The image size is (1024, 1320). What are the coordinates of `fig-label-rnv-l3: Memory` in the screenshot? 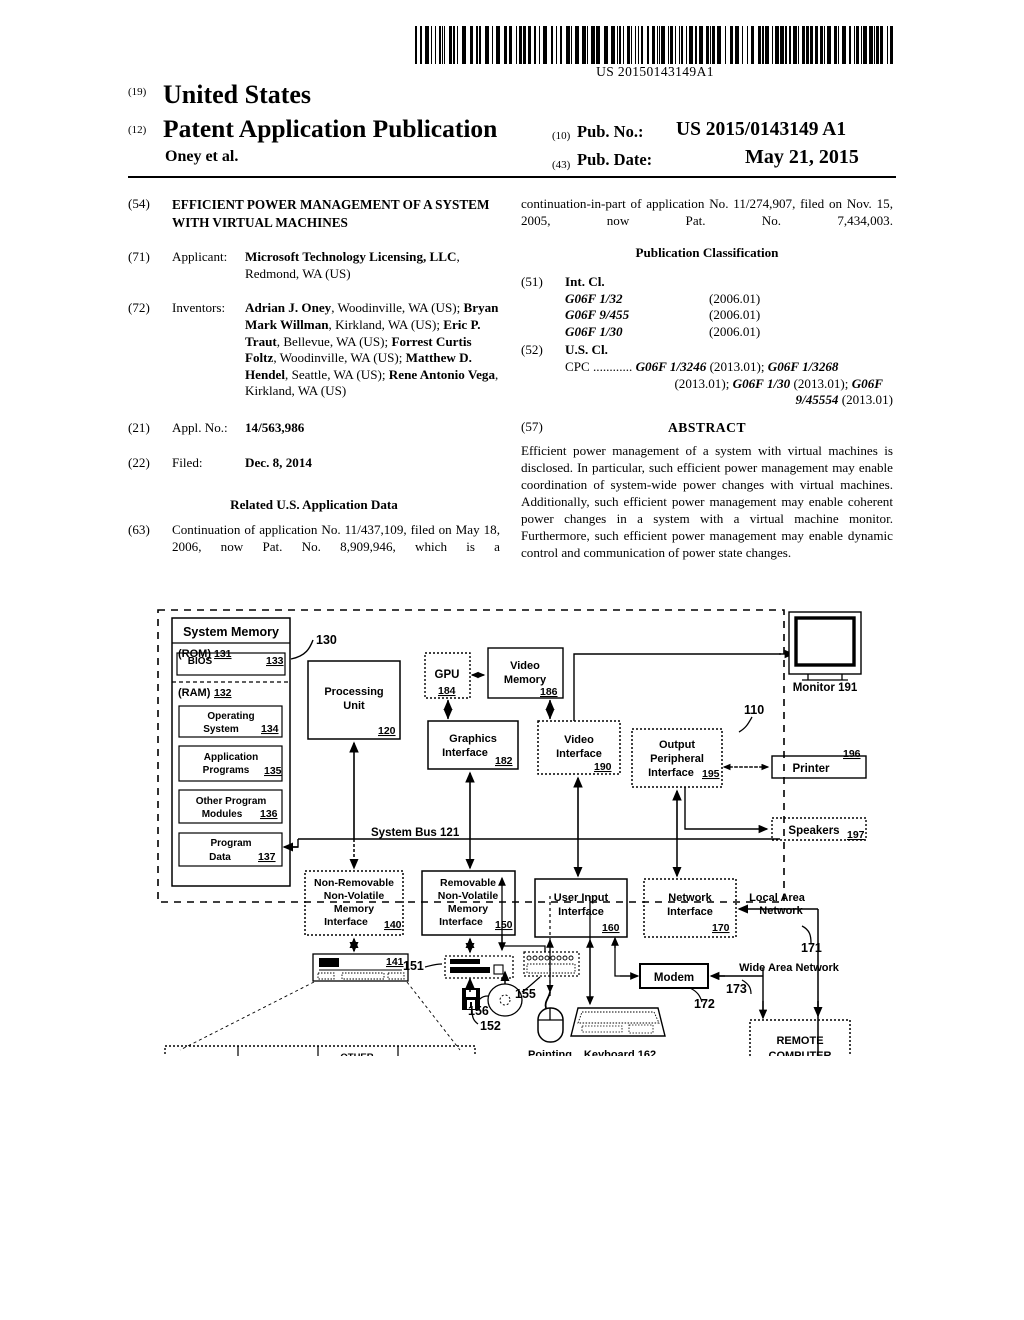 It's located at (468, 909).